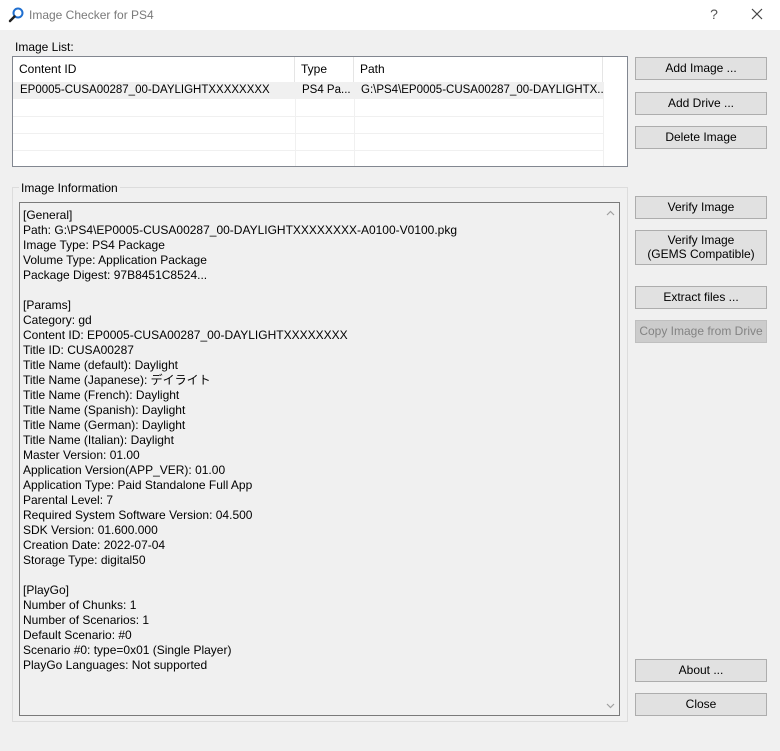 The height and width of the screenshot is (751, 780). Describe the element at coordinates (701, 137) in the screenshot. I see `delete-image-button: Delete Image` at that location.